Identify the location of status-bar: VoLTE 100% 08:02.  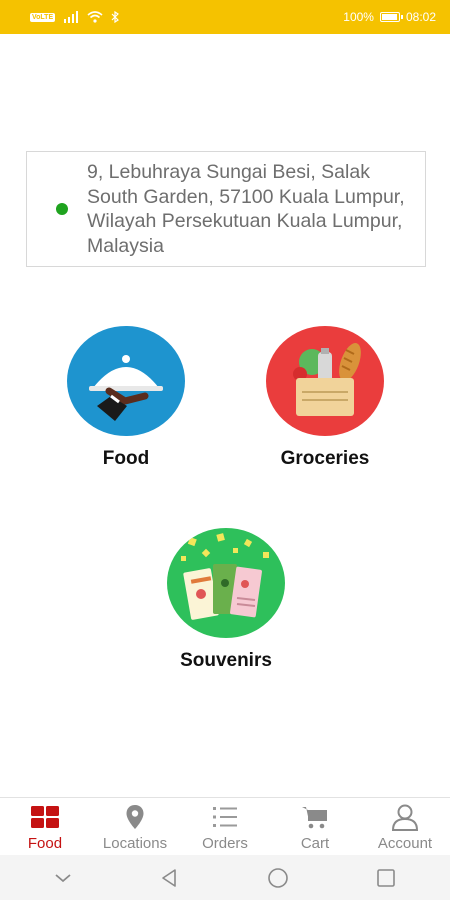
(225, 17).